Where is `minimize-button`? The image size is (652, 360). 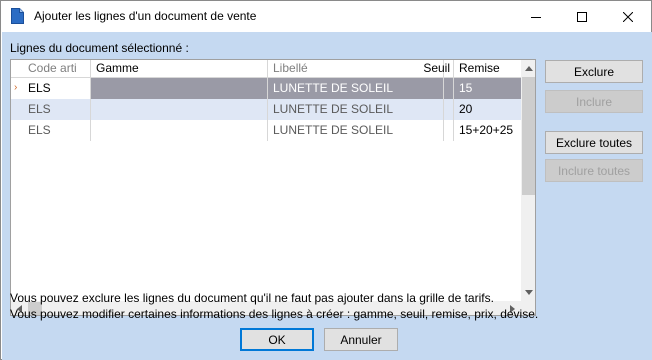
minimize-button is located at coordinates (536, 16).